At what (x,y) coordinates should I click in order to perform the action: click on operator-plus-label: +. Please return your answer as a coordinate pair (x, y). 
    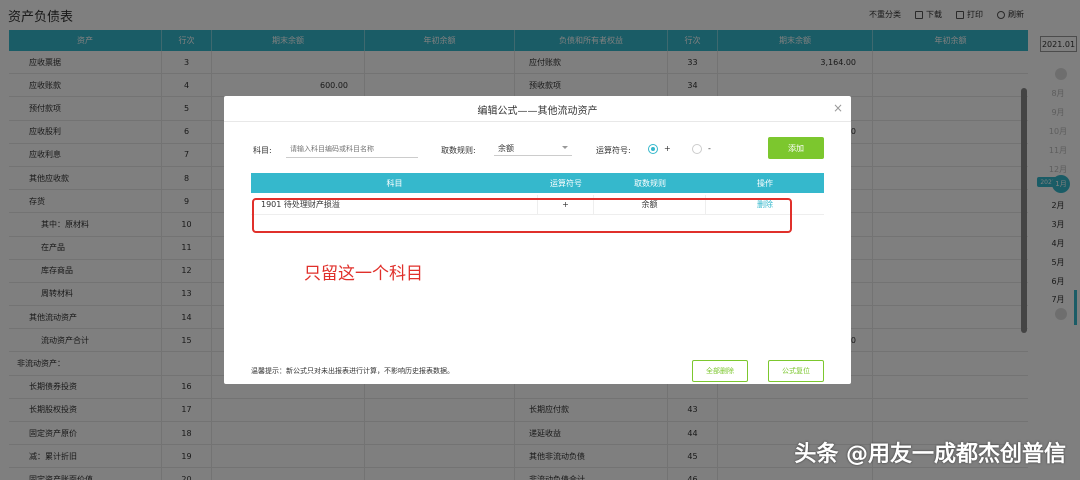
    Looking at the image, I should click on (667, 148).